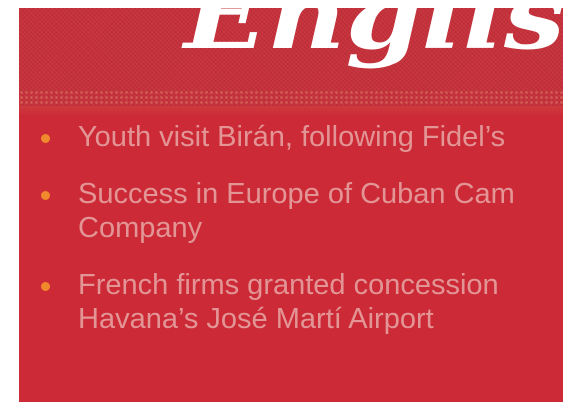 The height and width of the screenshot is (402, 563). I want to click on bullet-item: Youth visit Birán, following Fidel’s, so click(291, 137).